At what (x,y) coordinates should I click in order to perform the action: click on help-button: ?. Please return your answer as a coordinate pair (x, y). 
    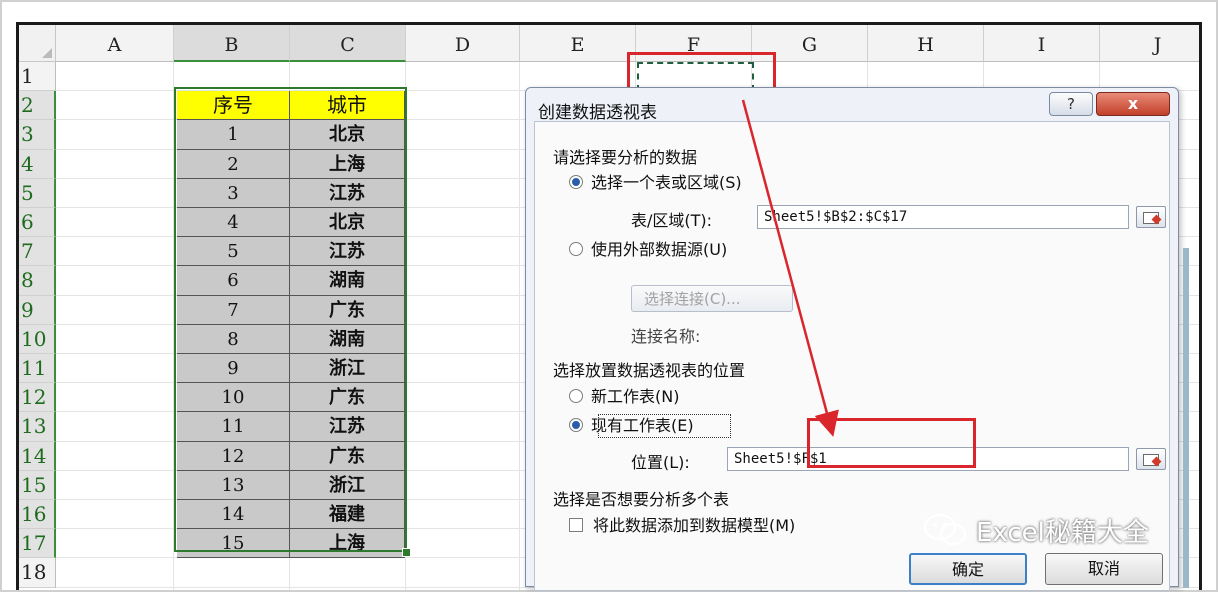
    Looking at the image, I should click on (1071, 104).